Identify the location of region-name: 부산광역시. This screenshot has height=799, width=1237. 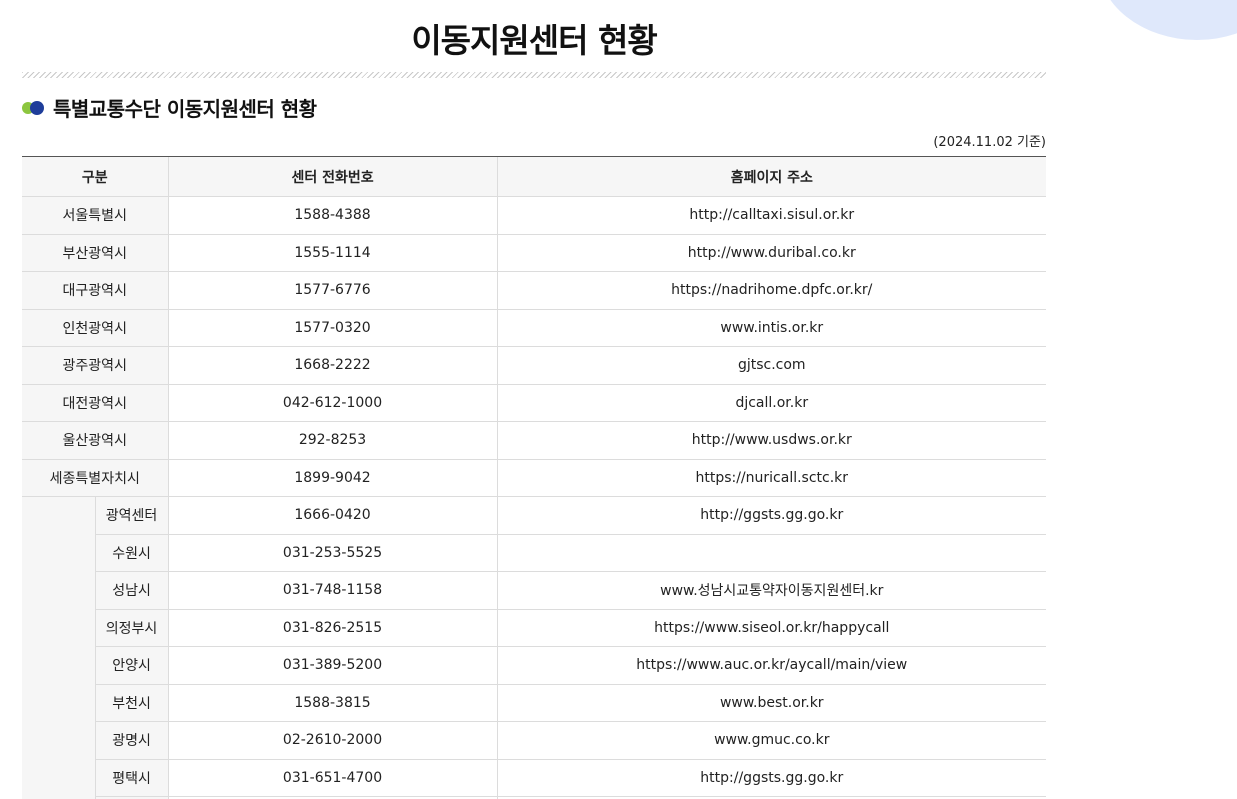
(95, 253).